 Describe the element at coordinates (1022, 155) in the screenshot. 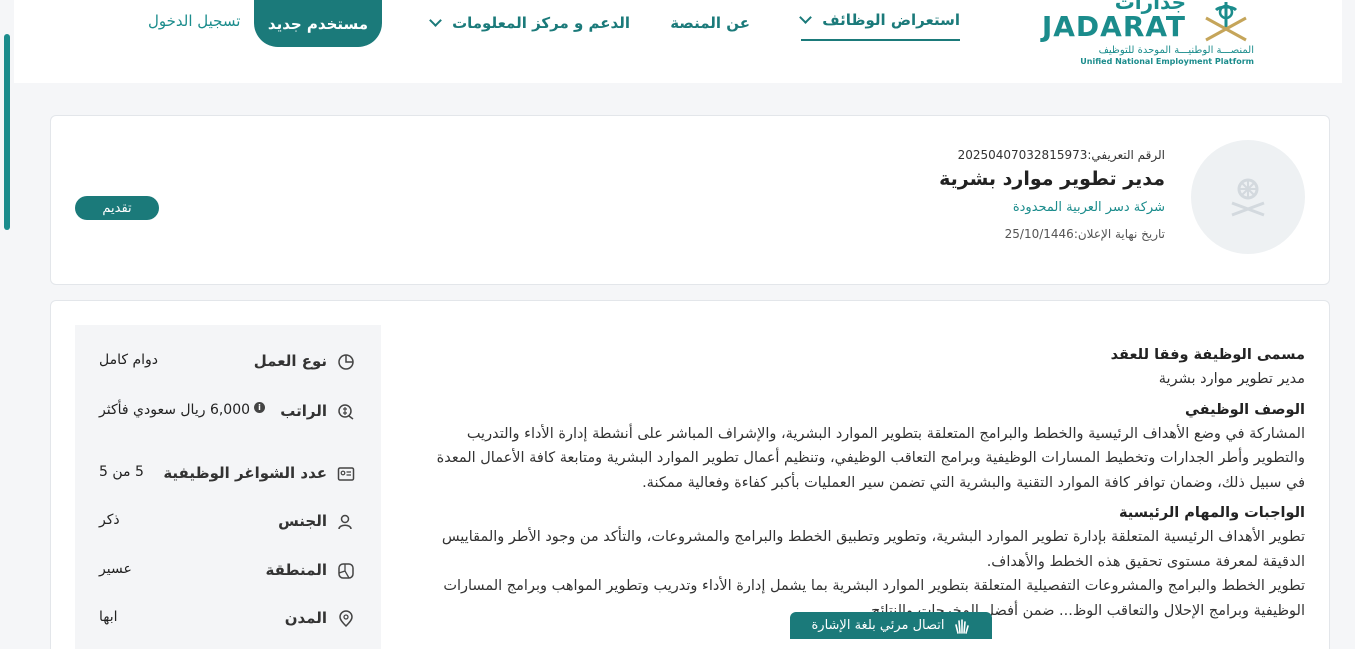

I see `reference-value: 20250407032815973` at that location.